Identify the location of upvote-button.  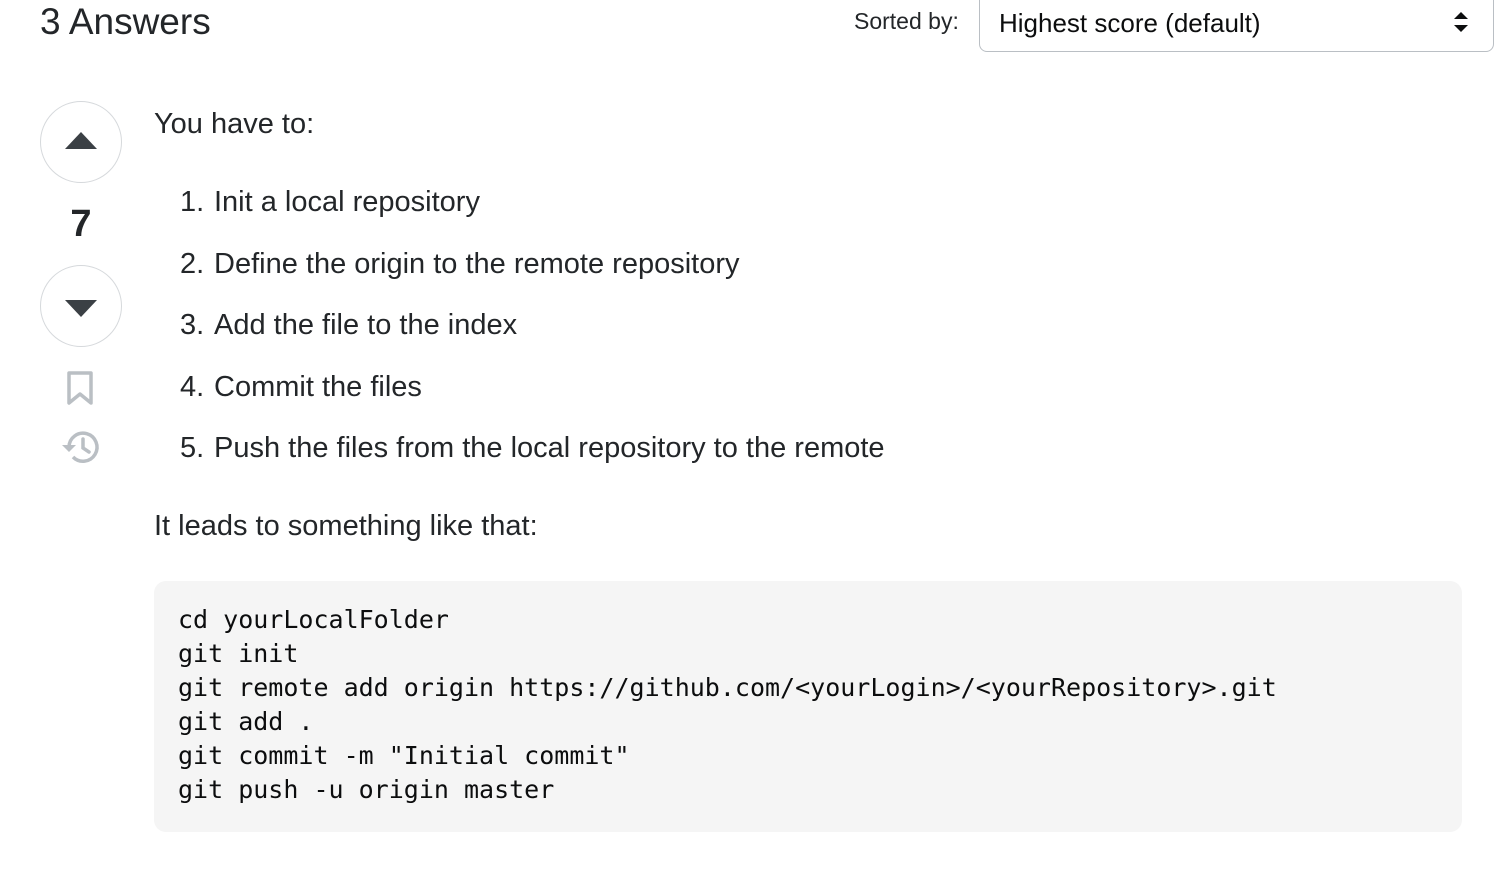
(81, 142).